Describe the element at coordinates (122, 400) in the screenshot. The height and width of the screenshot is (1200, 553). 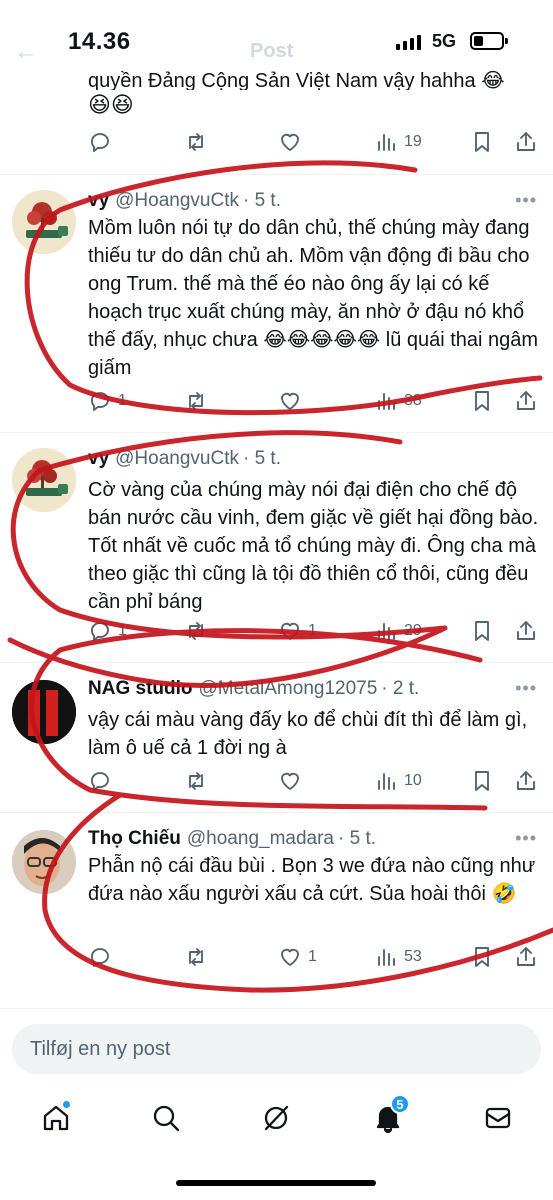
I see `reply-count: 1` at that location.